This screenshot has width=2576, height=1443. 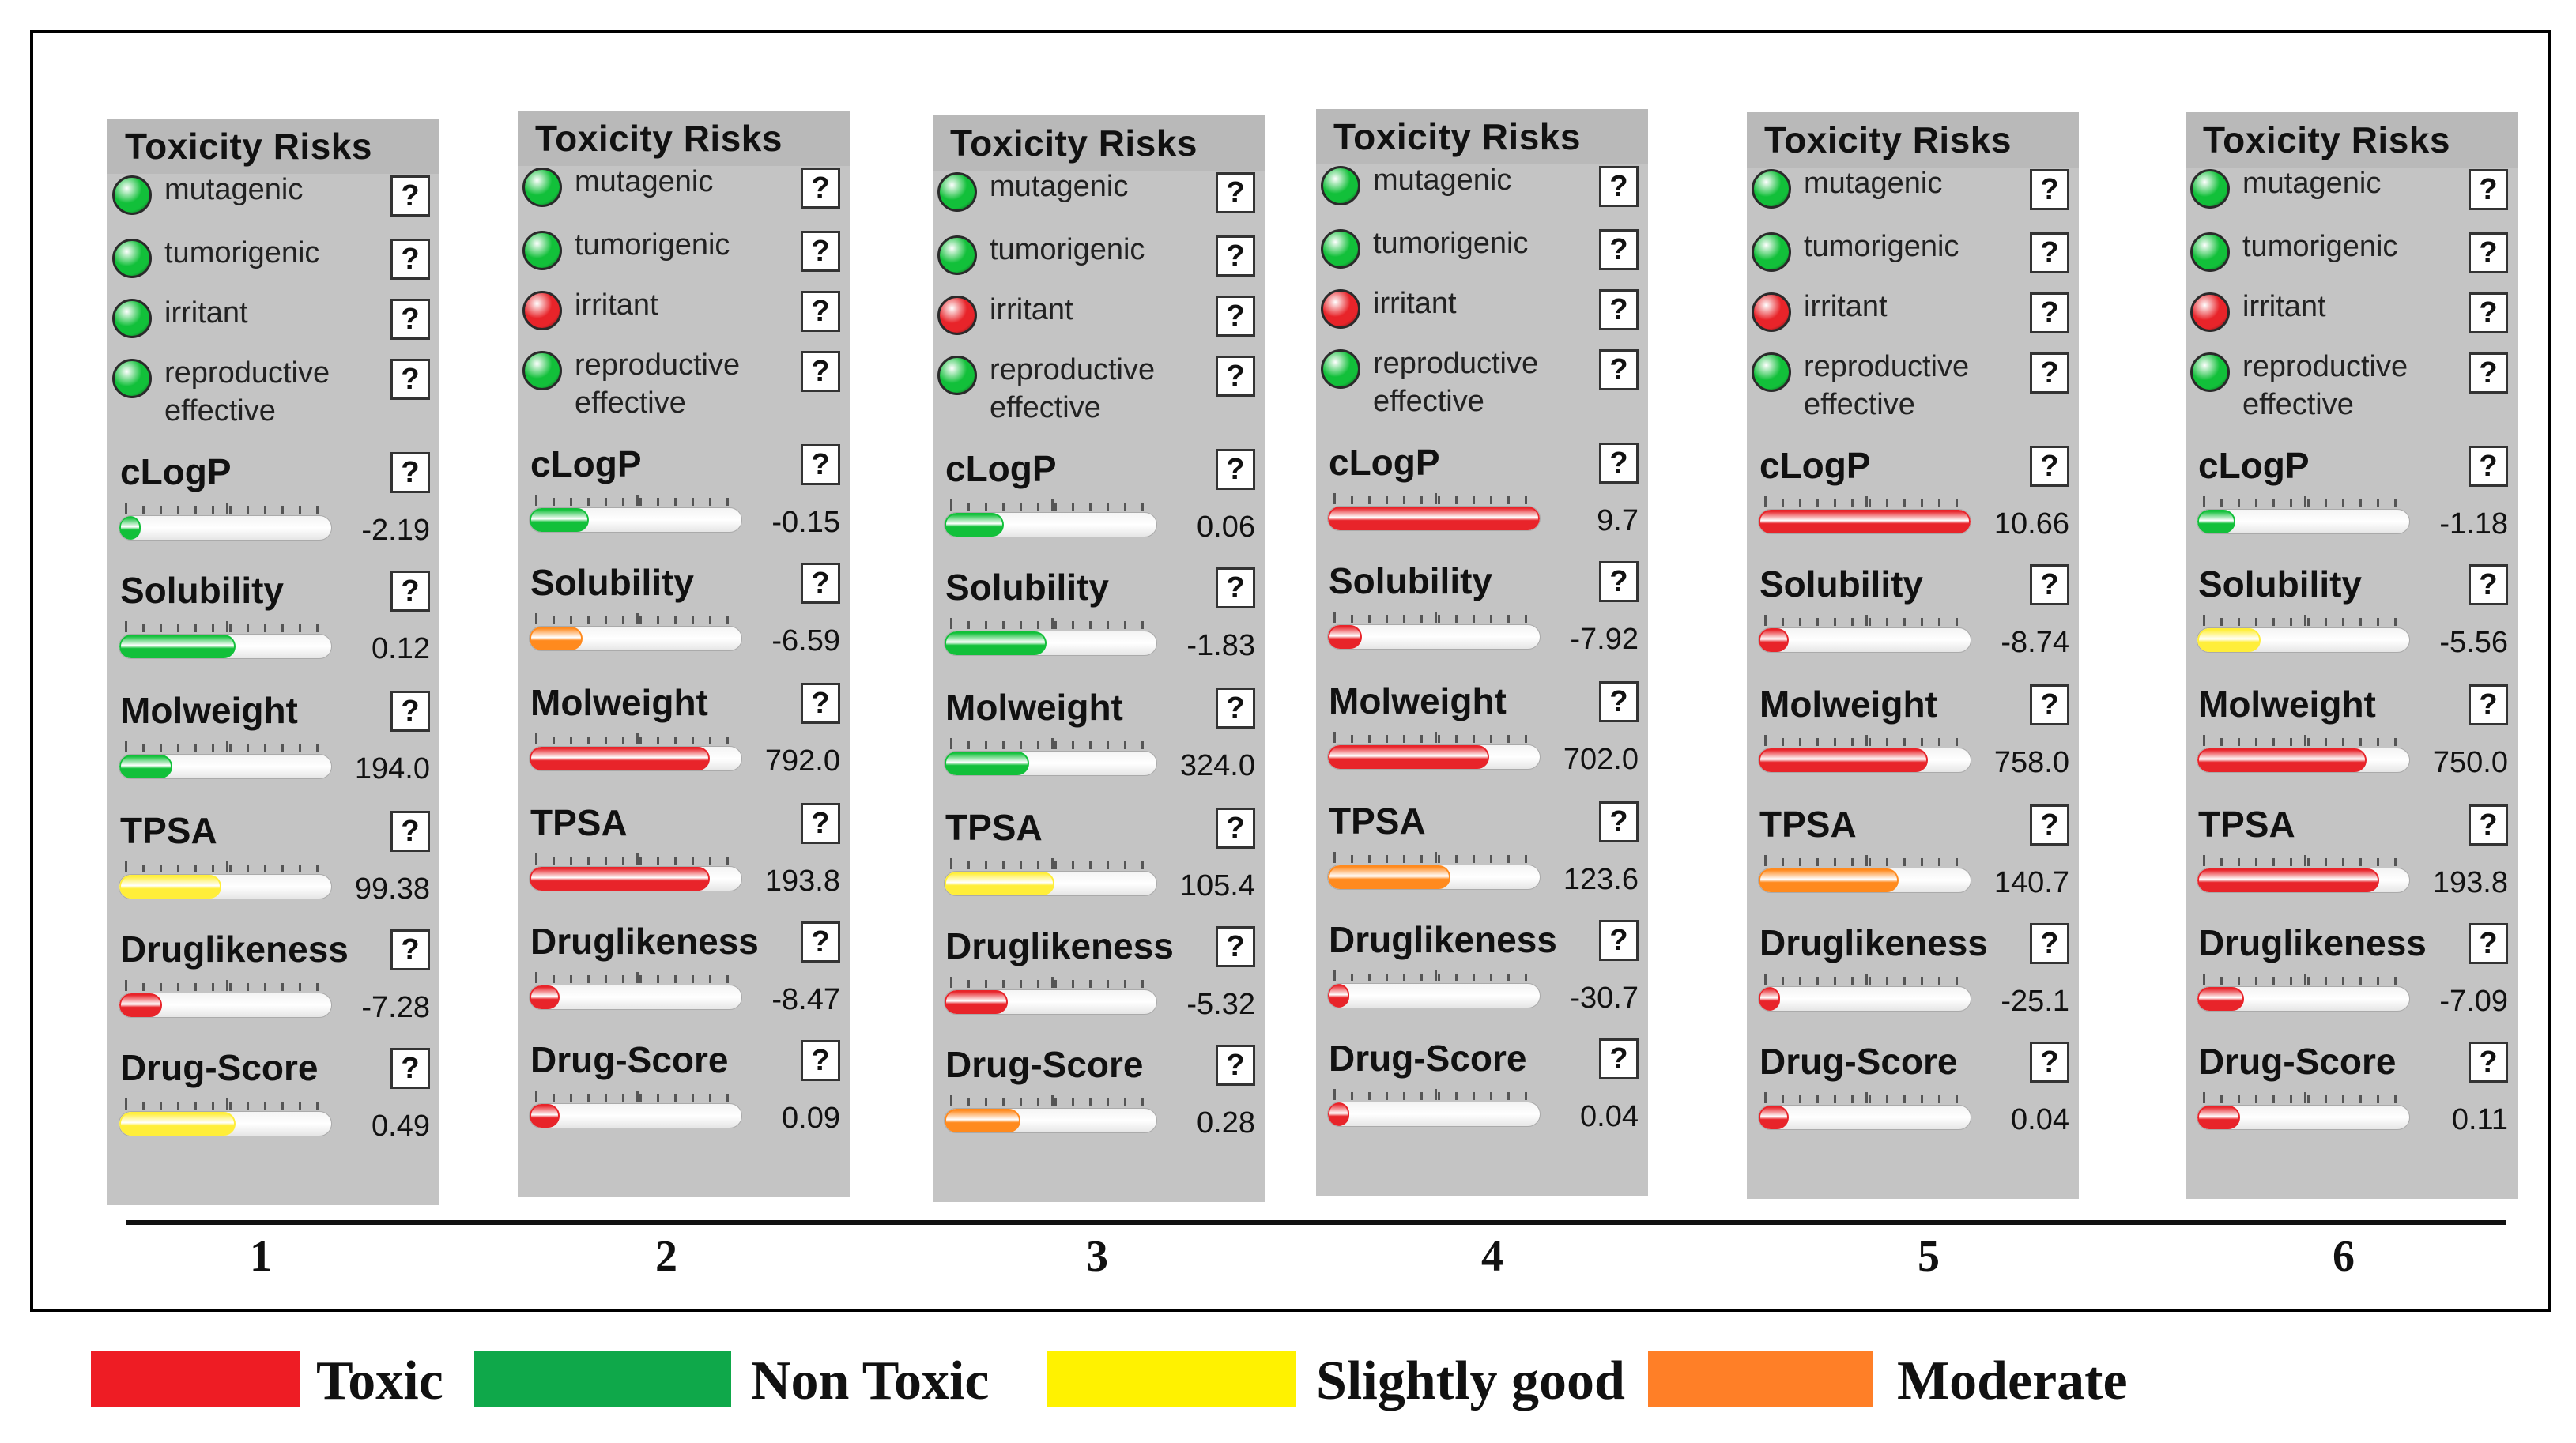 What do you see at coordinates (209, 710) in the screenshot?
I see `property-name: Molweight` at bounding box center [209, 710].